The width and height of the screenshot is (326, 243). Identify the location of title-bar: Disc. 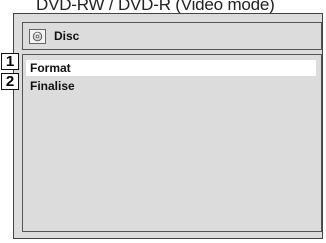
(172, 36).